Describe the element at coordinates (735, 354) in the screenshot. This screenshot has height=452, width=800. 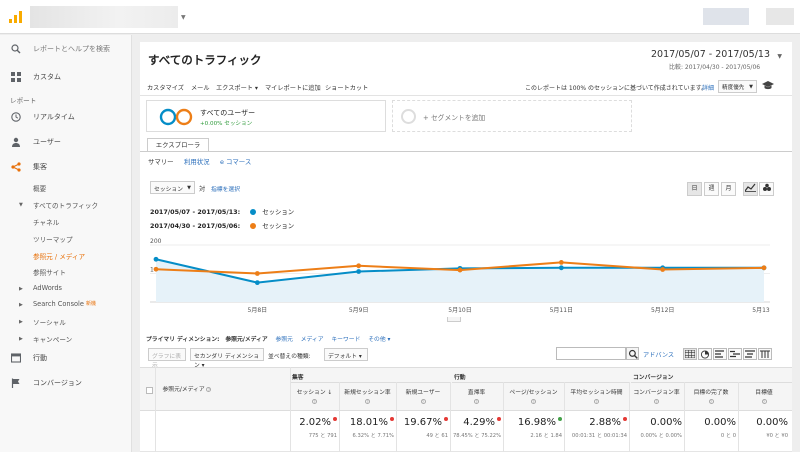
I see `view-comparison-button` at that location.